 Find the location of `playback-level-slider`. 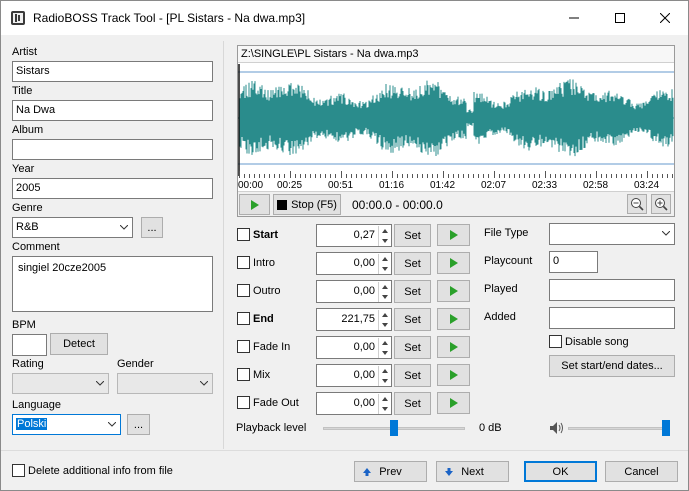

playback-level-slider is located at coordinates (394, 428).